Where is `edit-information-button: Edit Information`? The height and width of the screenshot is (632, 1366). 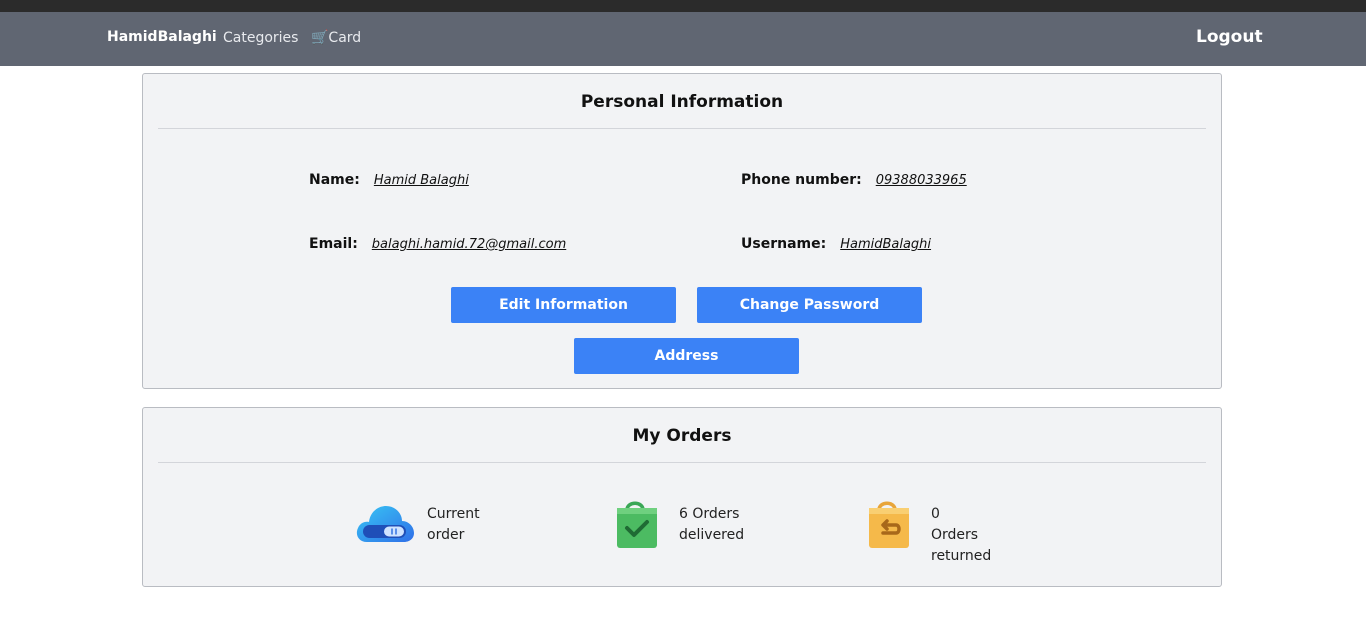
edit-information-button: Edit Information is located at coordinates (563, 305).